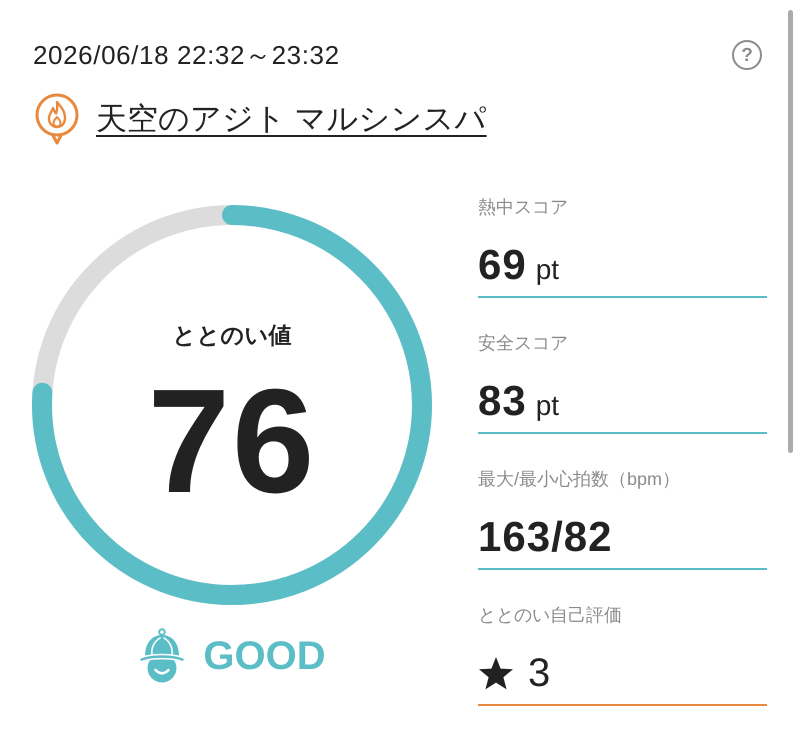 This screenshot has width=800, height=754. Describe the element at coordinates (580, 479) in the screenshot. I see `metric-label: 最大/最小心拍数（bpm）` at that location.